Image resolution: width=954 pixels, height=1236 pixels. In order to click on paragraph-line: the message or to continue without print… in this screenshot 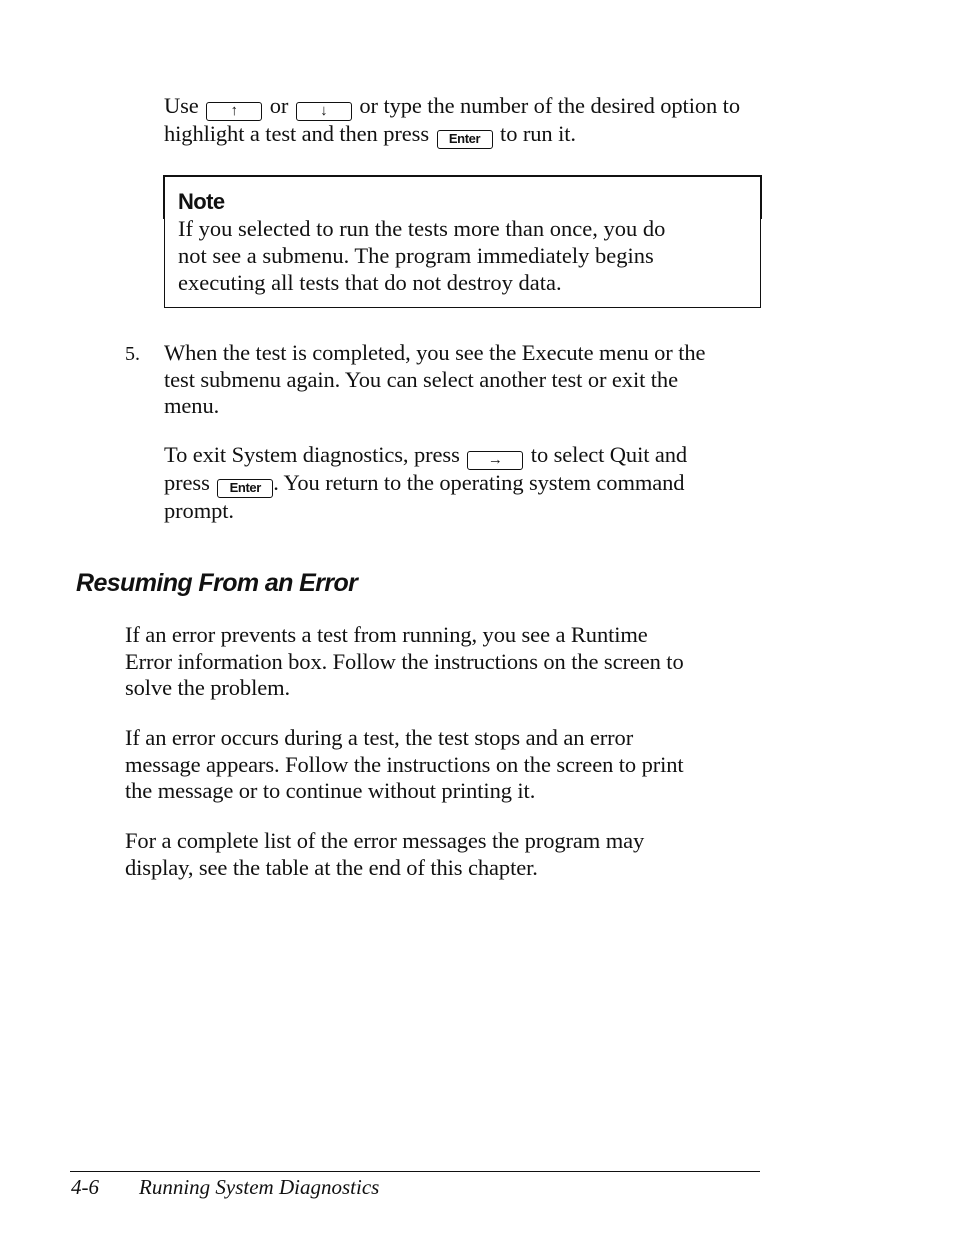, I will do `click(330, 790)`.